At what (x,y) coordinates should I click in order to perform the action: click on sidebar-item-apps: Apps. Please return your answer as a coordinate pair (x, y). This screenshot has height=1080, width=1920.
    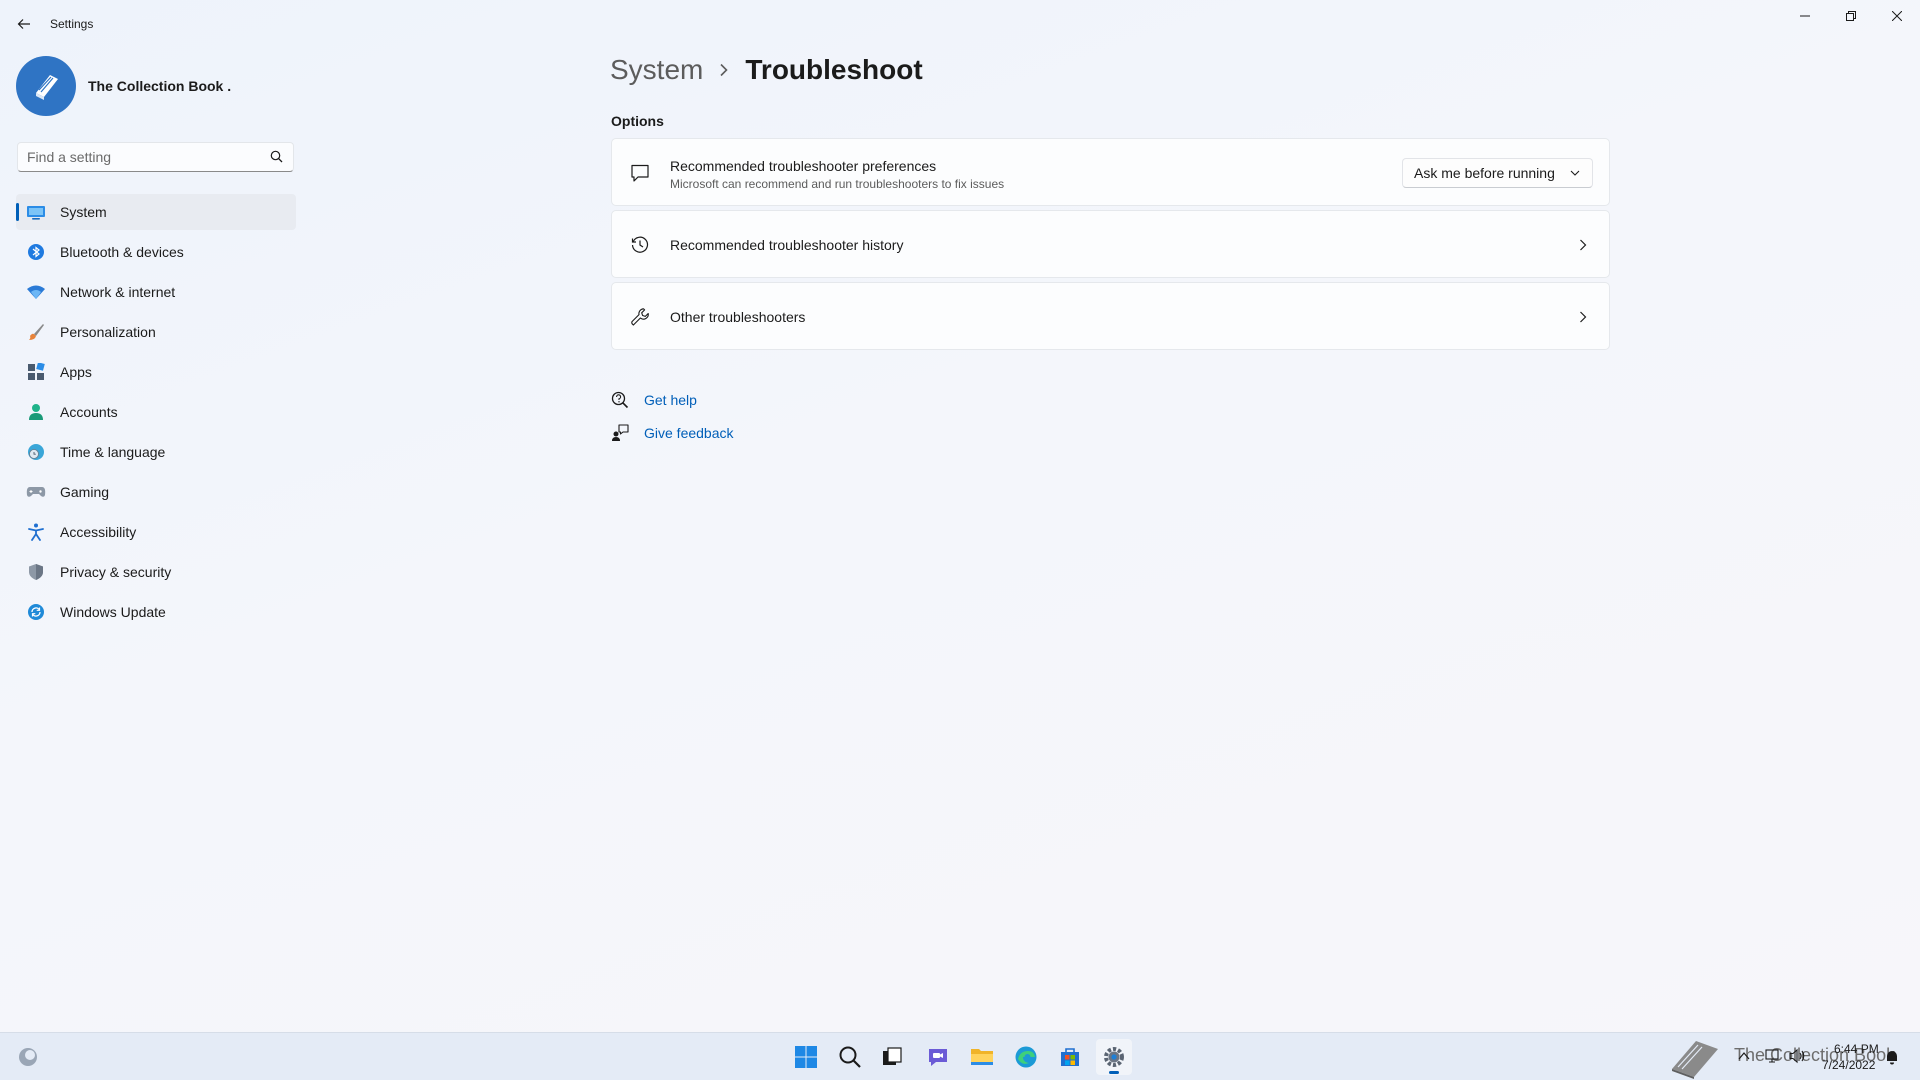
    Looking at the image, I should click on (156, 372).